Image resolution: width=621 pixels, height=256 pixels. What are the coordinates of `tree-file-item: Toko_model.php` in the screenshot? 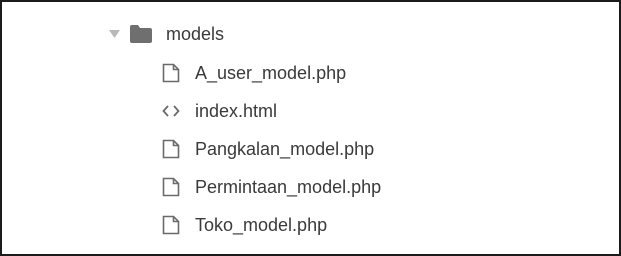 It's located at (244, 225).